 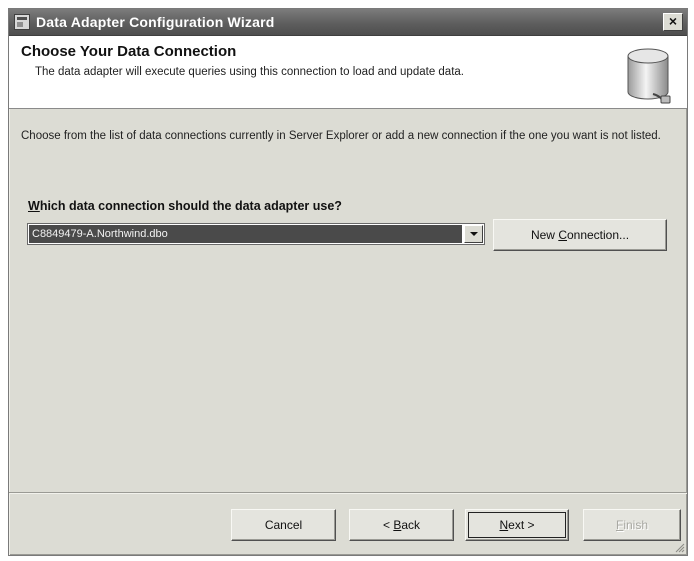 I want to click on new-connection-pre: New, so click(x=544, y=234).